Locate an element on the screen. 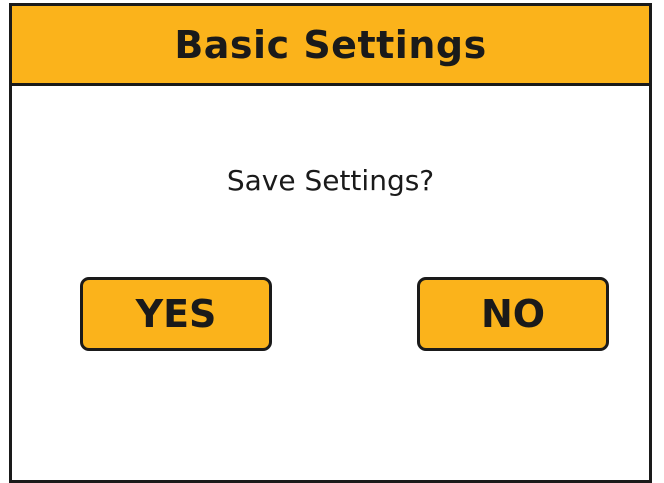 Image resolution: width=664 pixels, height=483 pixels. dialog-title: Basic Settings is located at coordinates (330, 44).